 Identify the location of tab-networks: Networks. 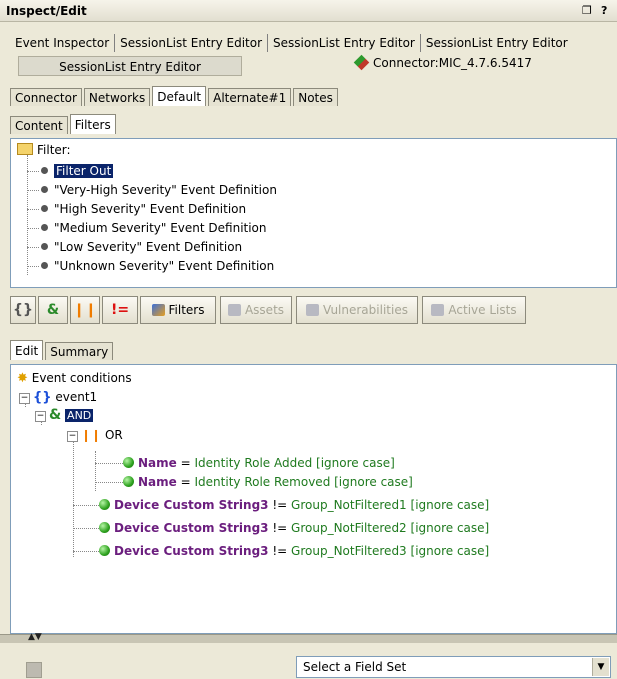
(117, 97).